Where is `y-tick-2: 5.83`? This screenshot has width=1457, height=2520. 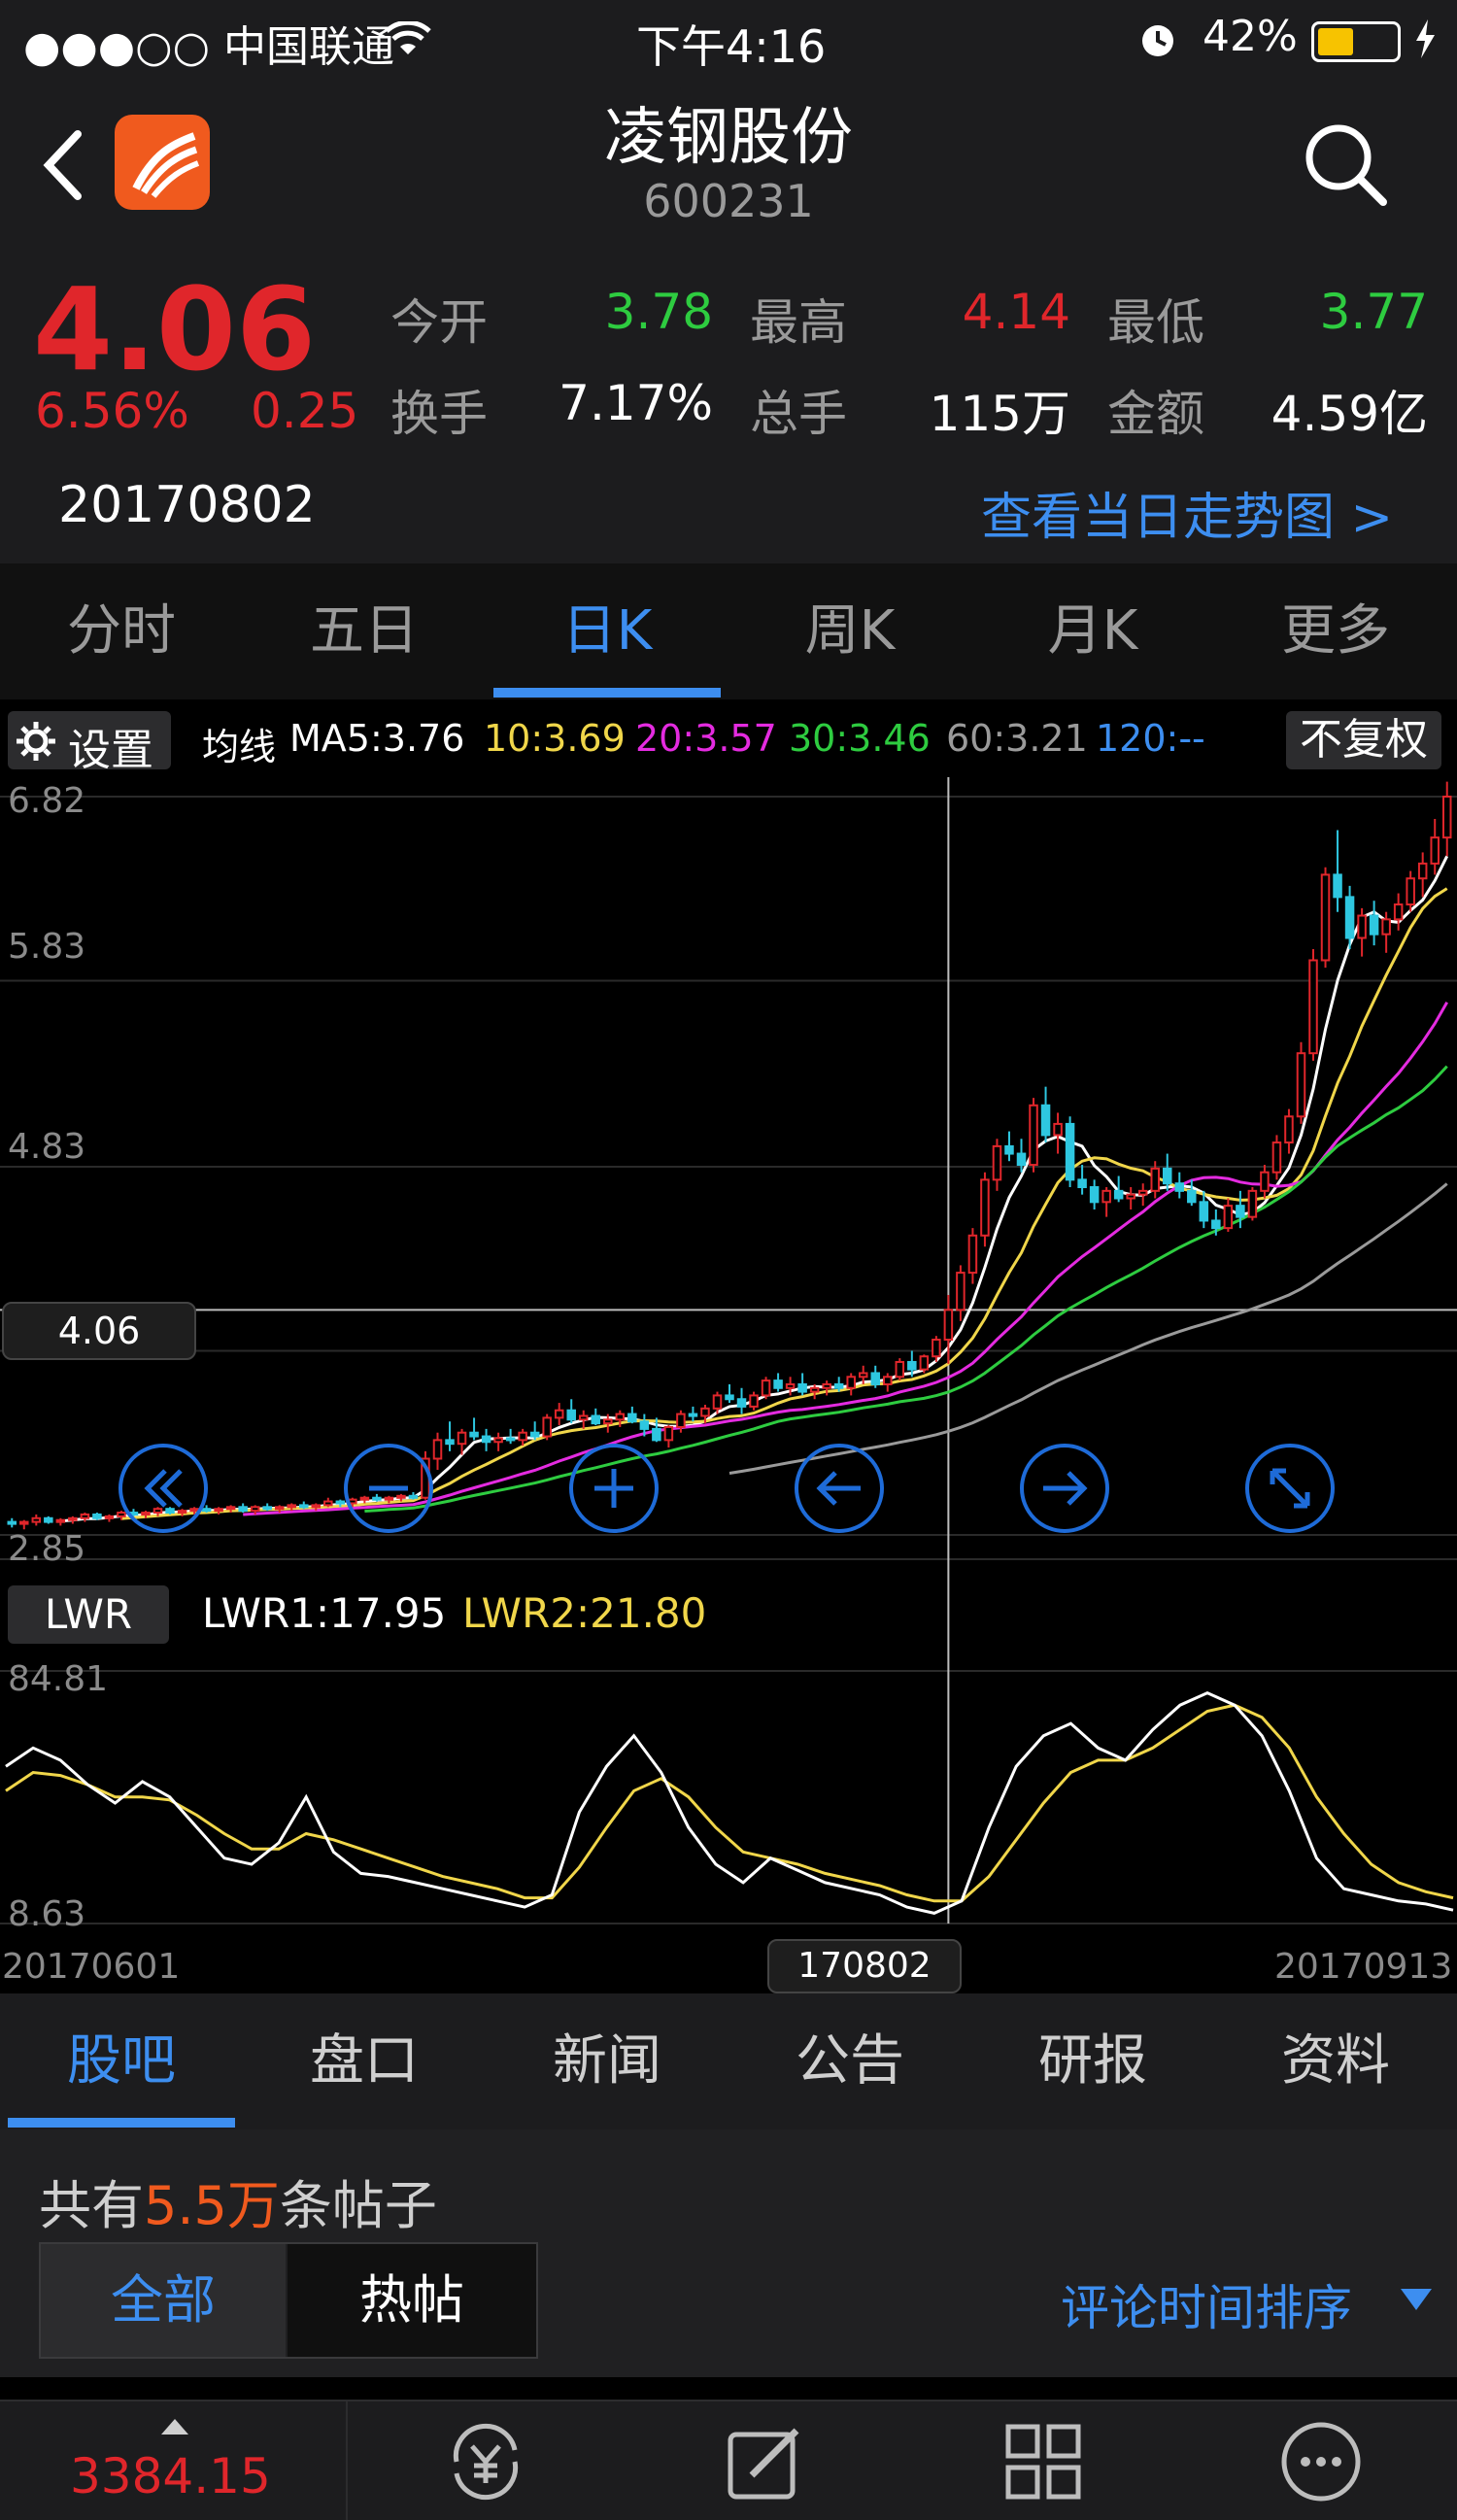 y-tick-2: 5.83 is located at coordinates (47, 947).